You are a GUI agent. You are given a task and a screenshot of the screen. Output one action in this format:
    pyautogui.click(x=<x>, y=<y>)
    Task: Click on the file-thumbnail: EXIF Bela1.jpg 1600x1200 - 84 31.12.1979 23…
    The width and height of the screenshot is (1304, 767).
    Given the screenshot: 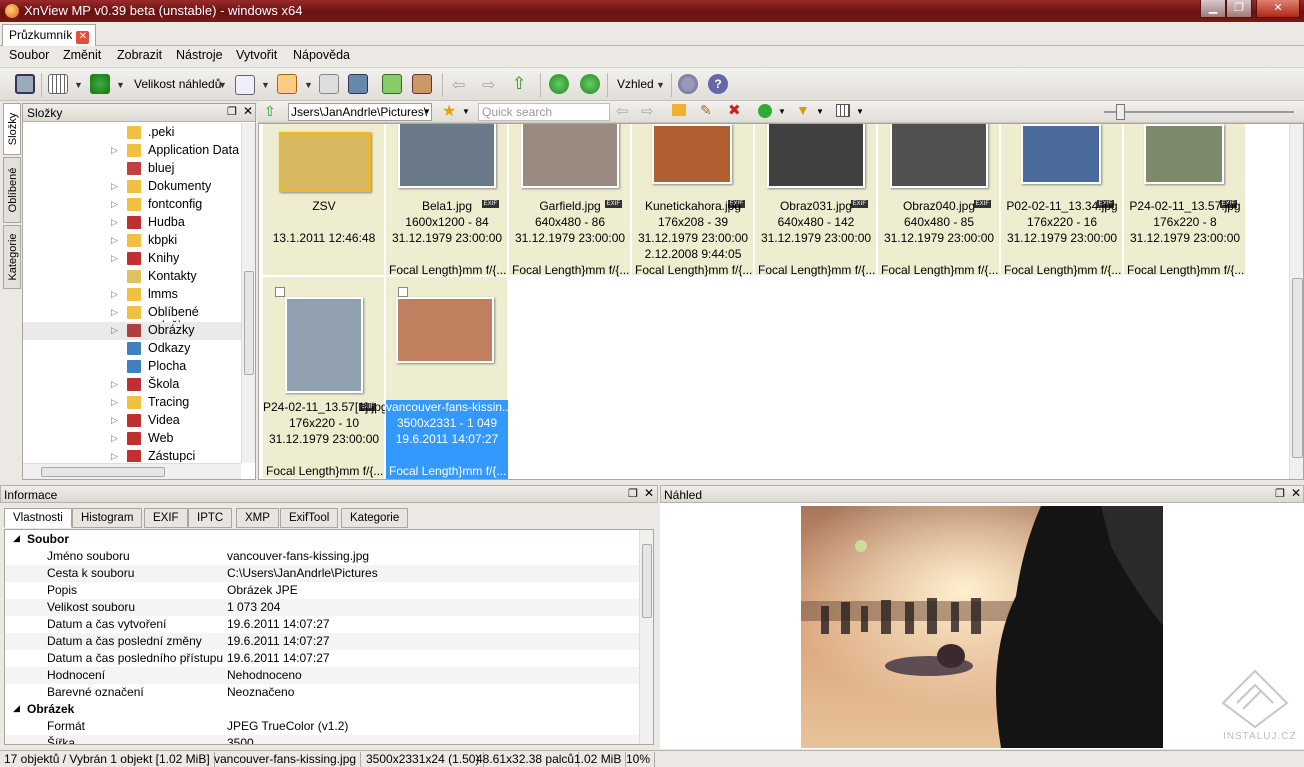 What is the action you would take?
    pyautogui.click(x=447, y=200)
    